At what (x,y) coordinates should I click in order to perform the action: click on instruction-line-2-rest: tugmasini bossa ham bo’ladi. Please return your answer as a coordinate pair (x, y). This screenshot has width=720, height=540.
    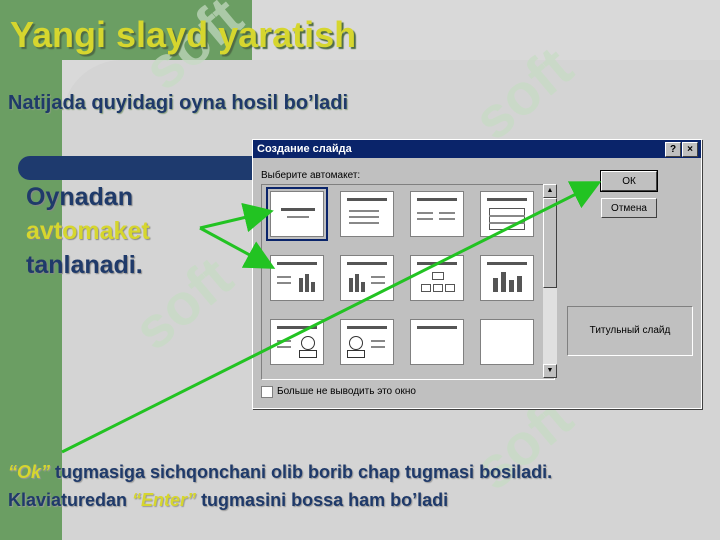
    Looking at the image, I should click on (322, 500).